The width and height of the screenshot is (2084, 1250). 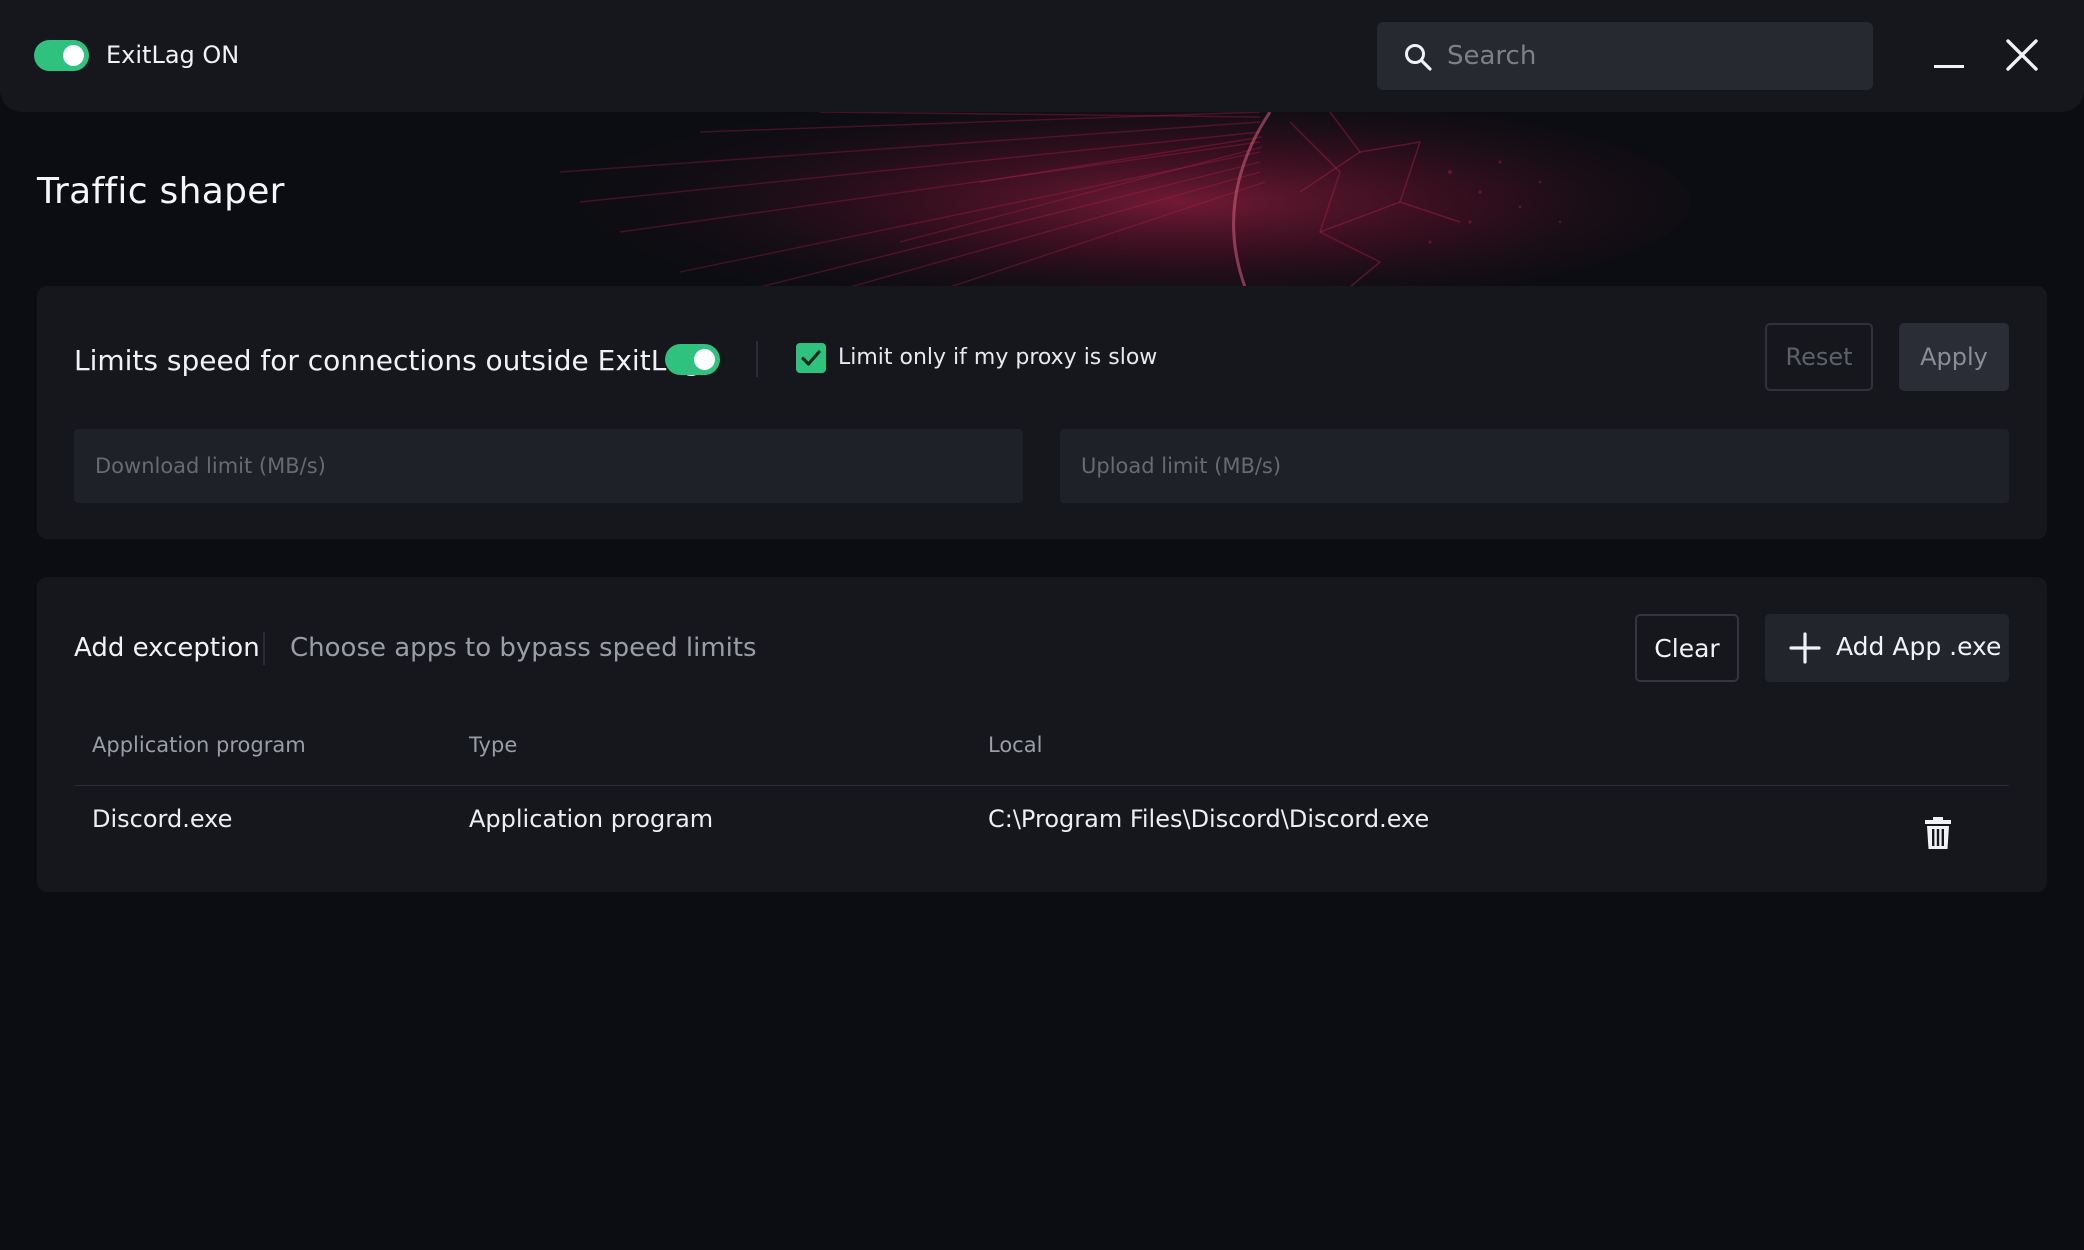 I want to click on cell-type: Application program, so click(x=591, y=819).